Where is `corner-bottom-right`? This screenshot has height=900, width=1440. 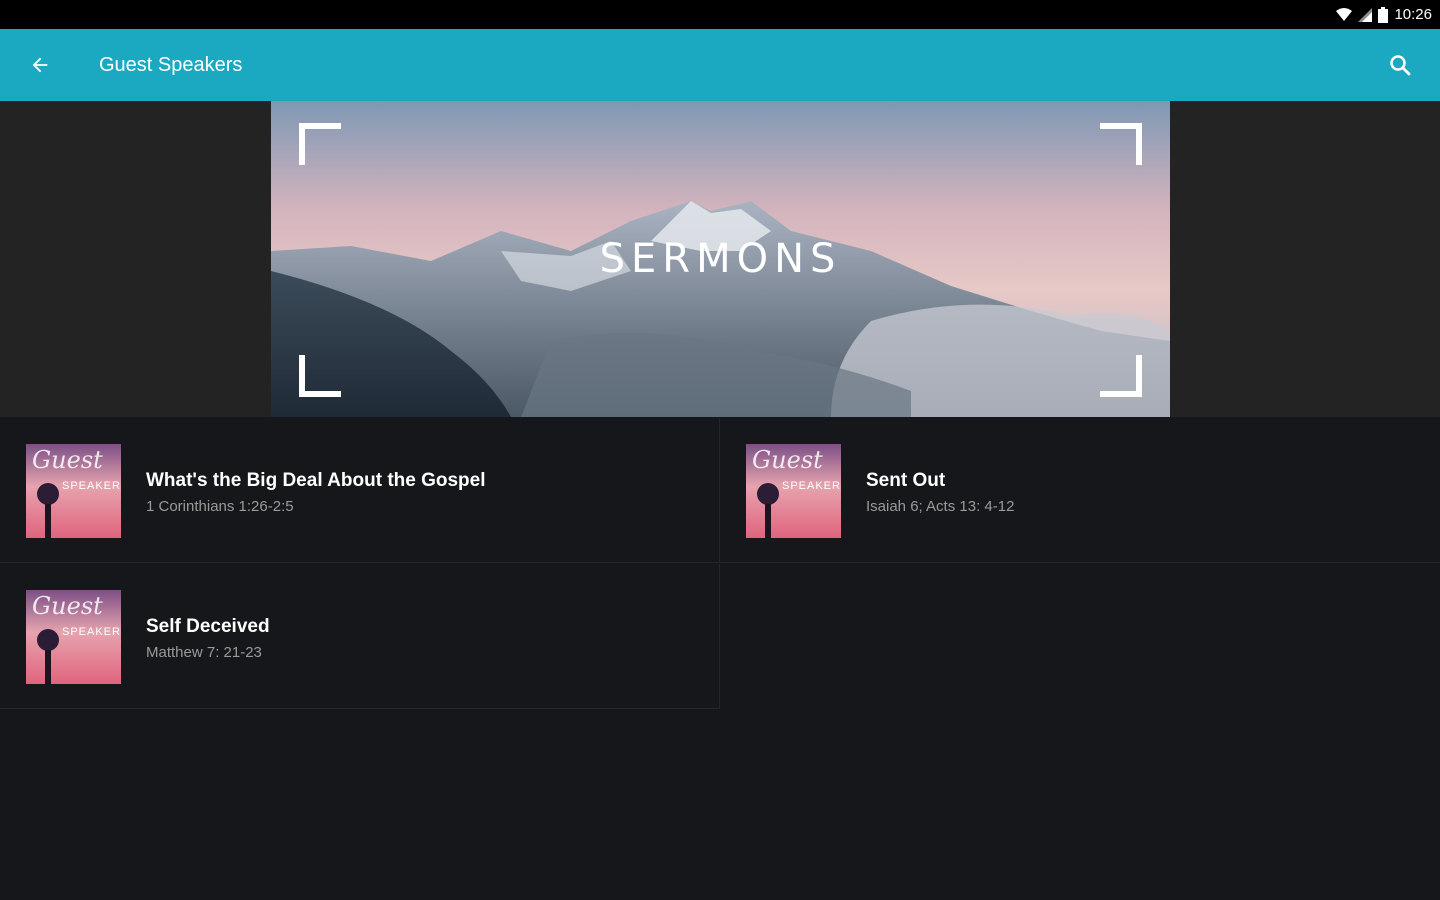
corner-bottom-right is located at coordinates (1121, 376).